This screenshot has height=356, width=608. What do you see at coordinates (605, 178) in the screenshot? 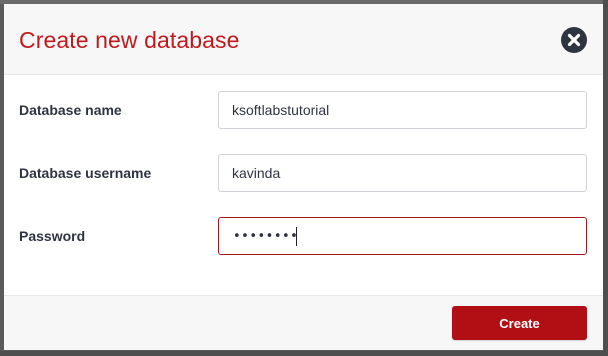
I see `window-frame-right` at bounding box center [605, 178].